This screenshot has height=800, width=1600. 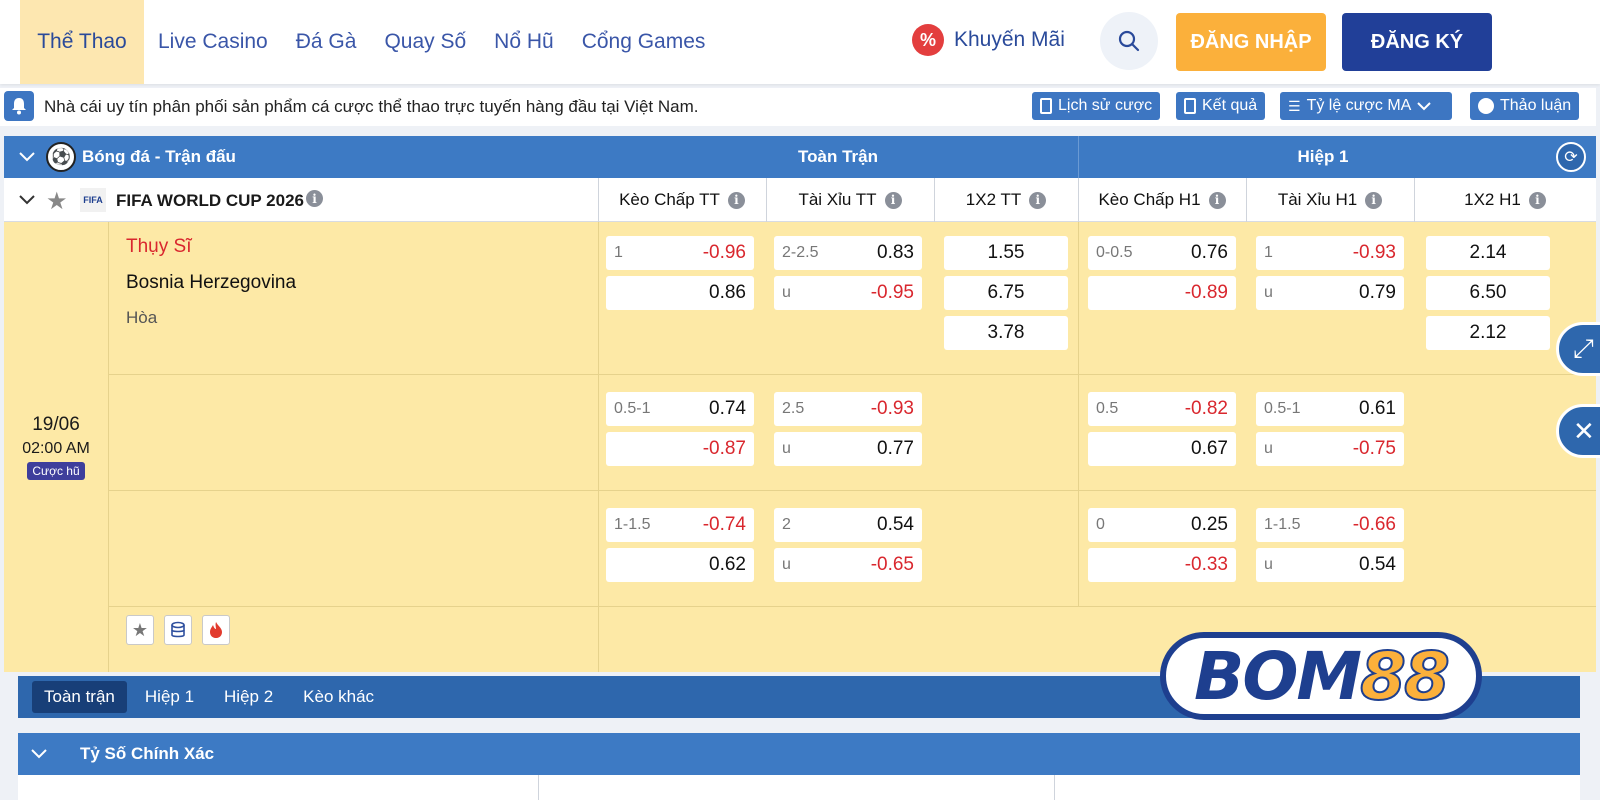 I want to click on bet-history-label: Lịch sử cược, so click(x=1105, y=105).